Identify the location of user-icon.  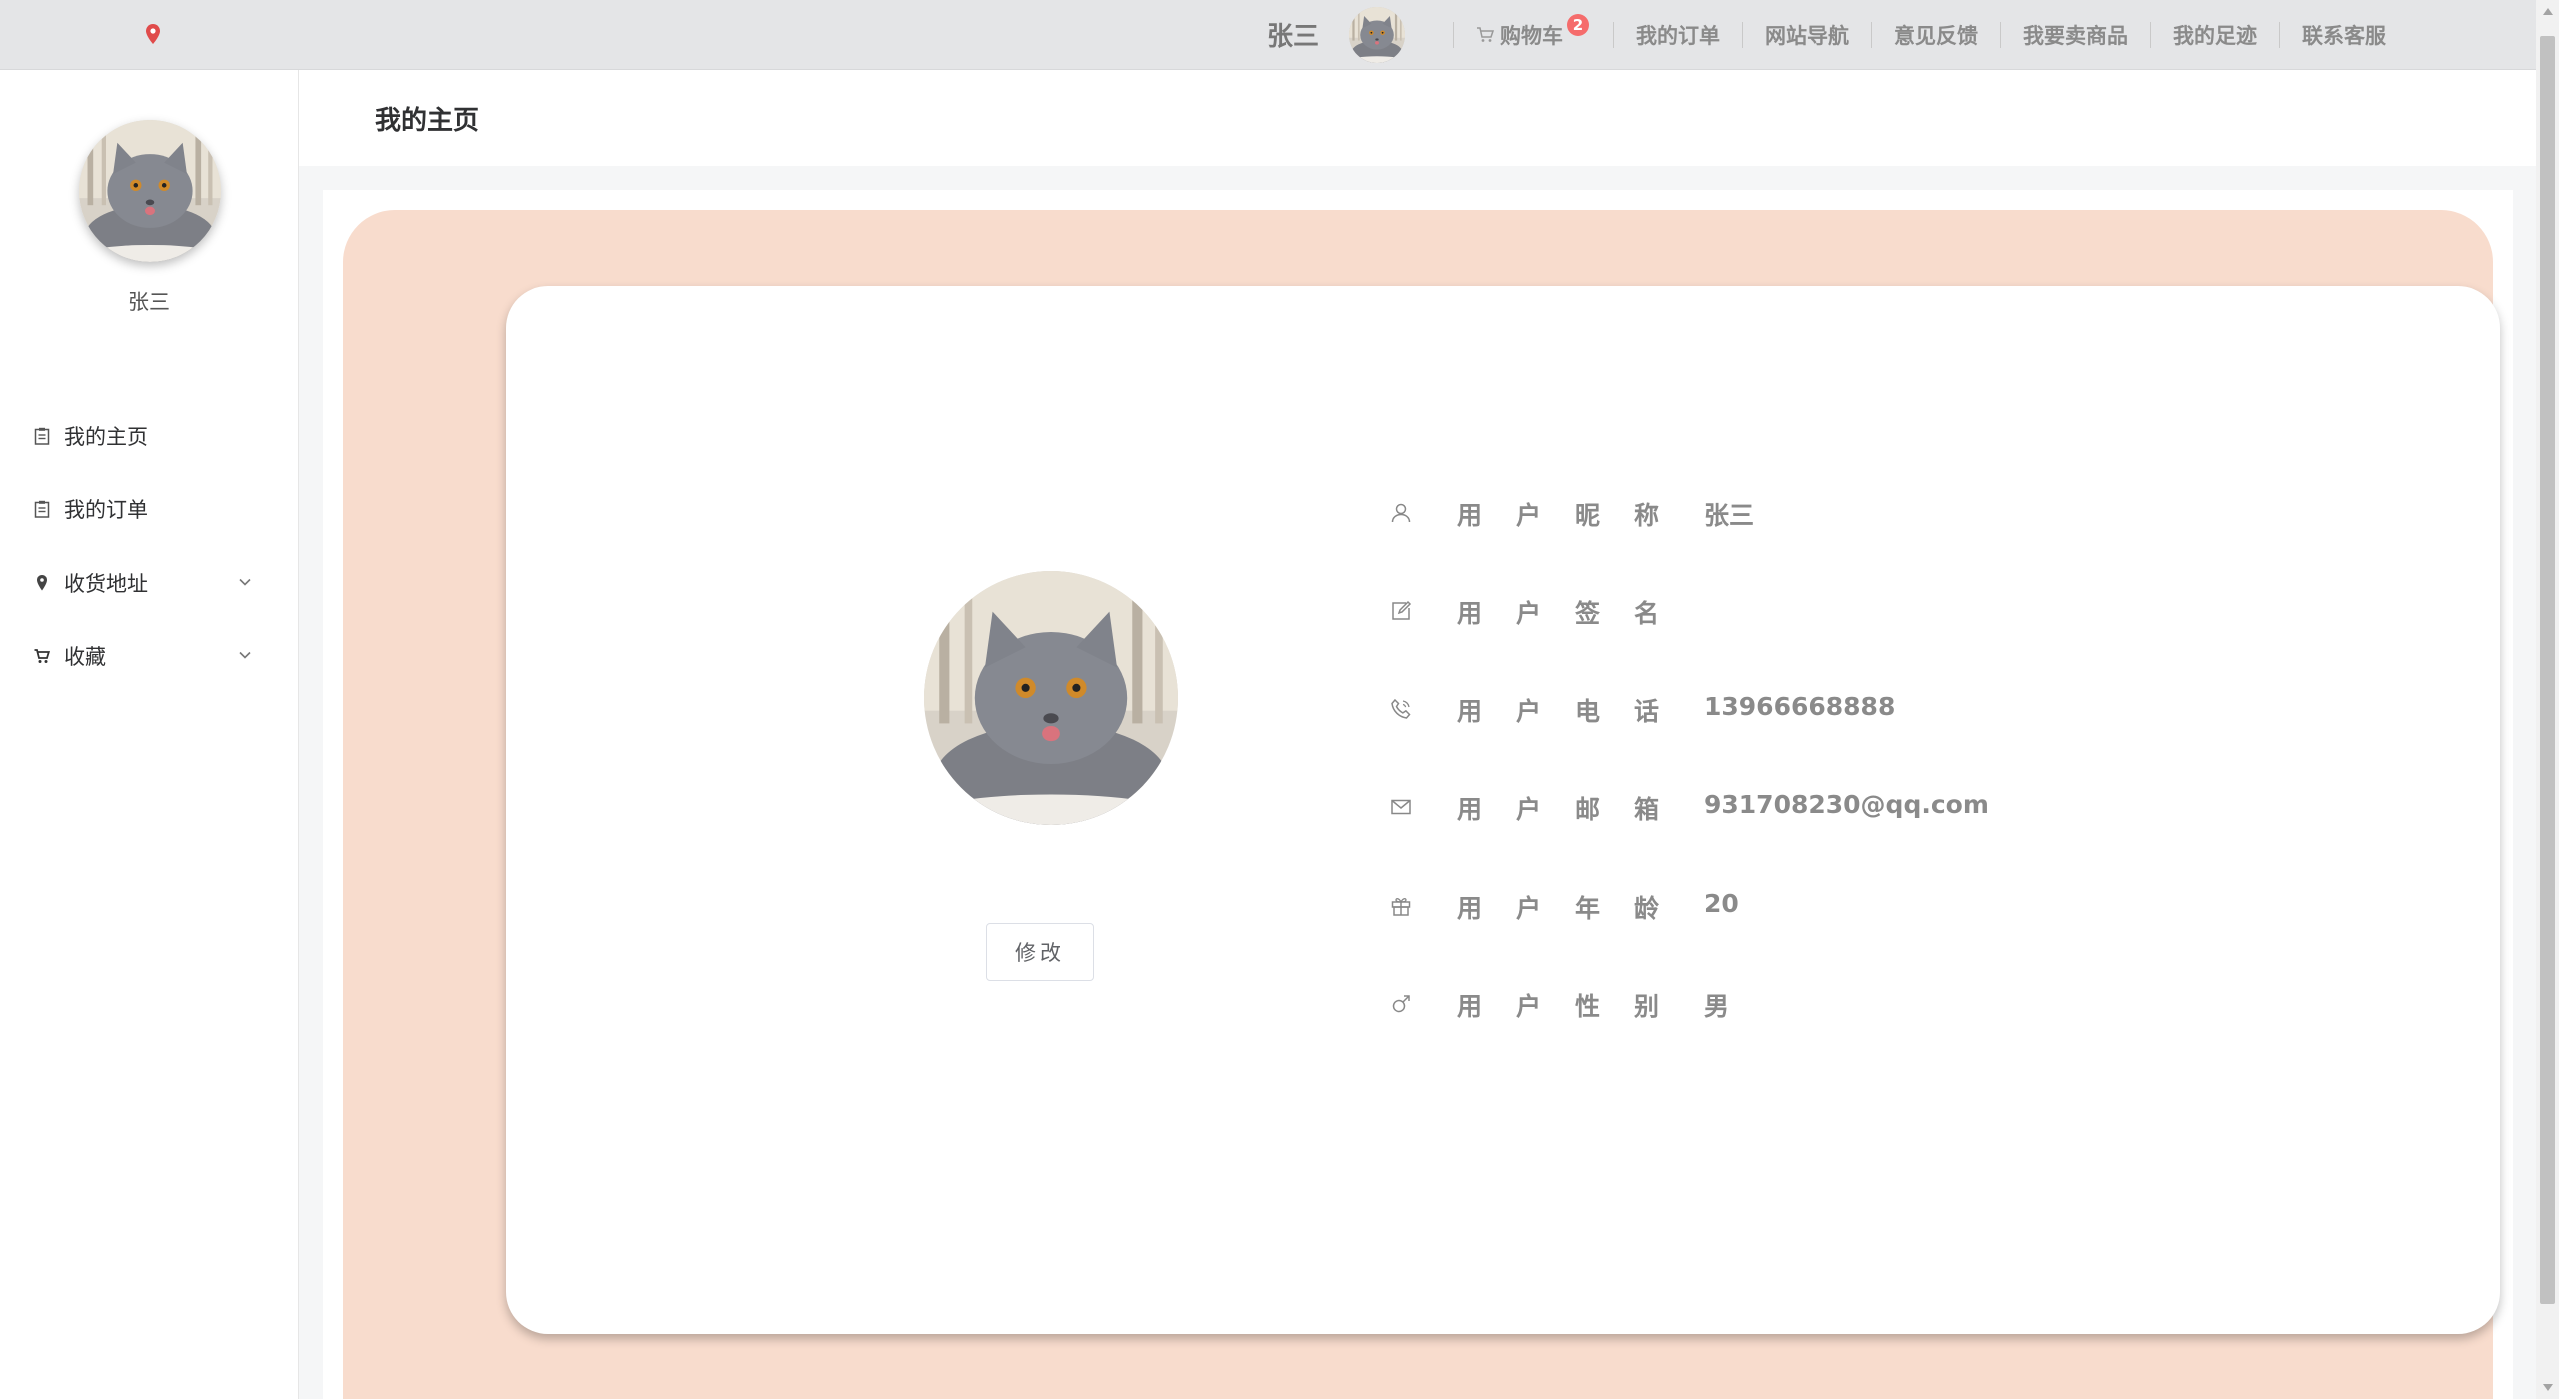
(1401, 513).